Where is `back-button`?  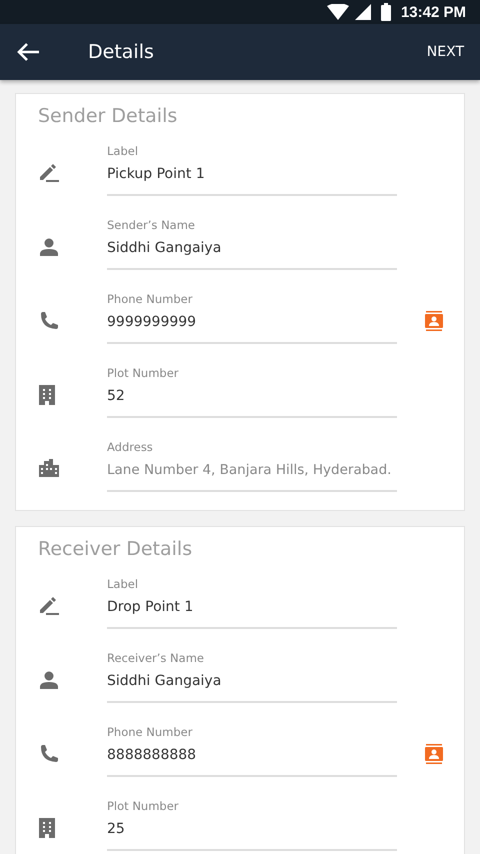 back-button is located at coordinates (28, 52).